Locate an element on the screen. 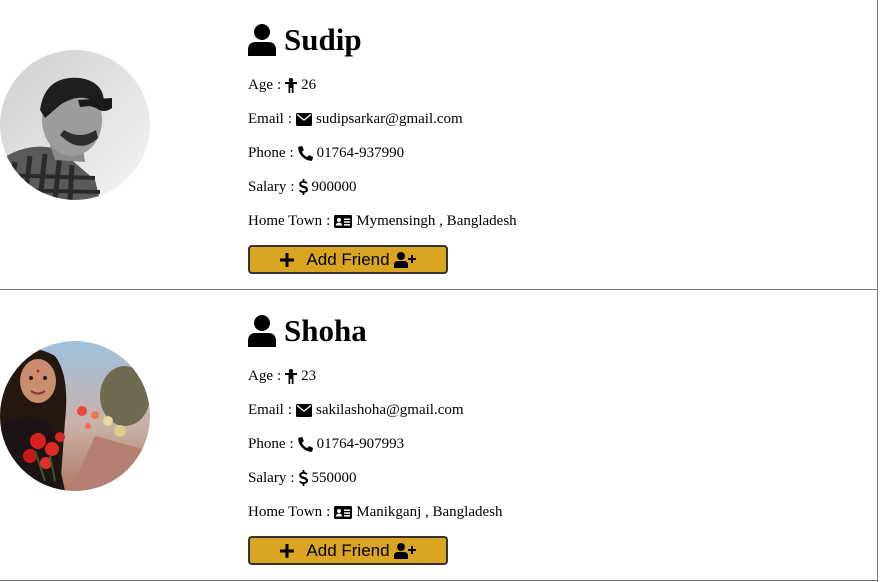 The width and height of the screenshot is (882, 582). name-row: Shoha is located at coordinates (548, 331).